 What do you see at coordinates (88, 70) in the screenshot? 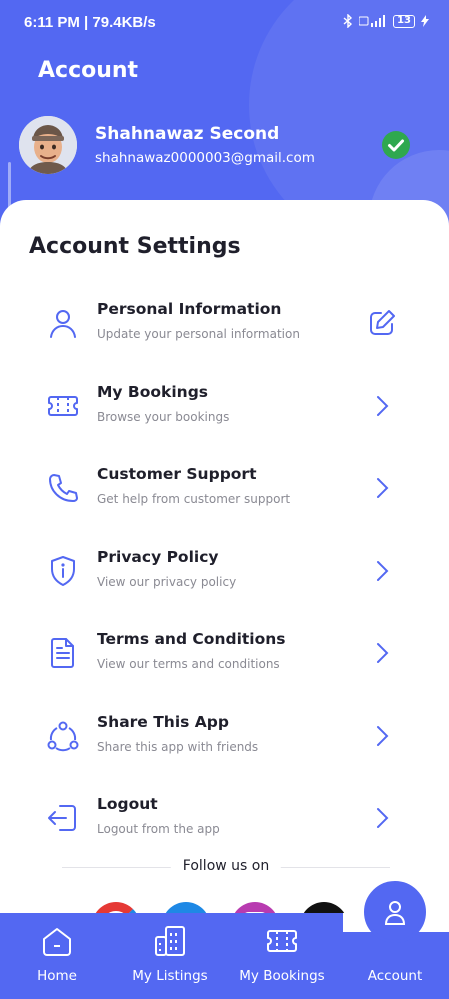
I see `page-title: Account` at bounding box center [88, 70].